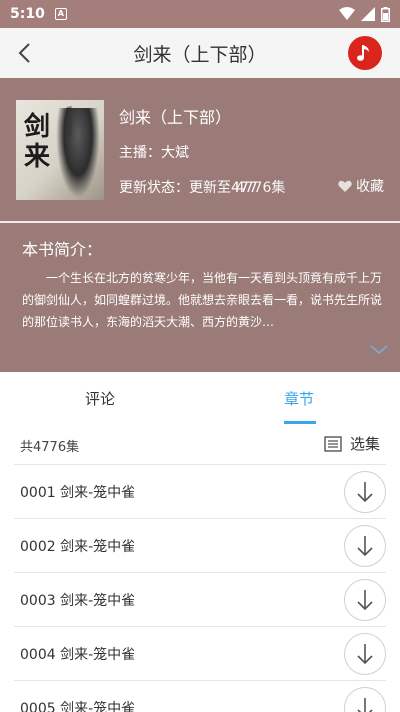 This screenshot has height=712, width=400. Describe the element at coordinates (175, 117) in the screenshot. I see `book-title: 剑来（上下部）` at that location.